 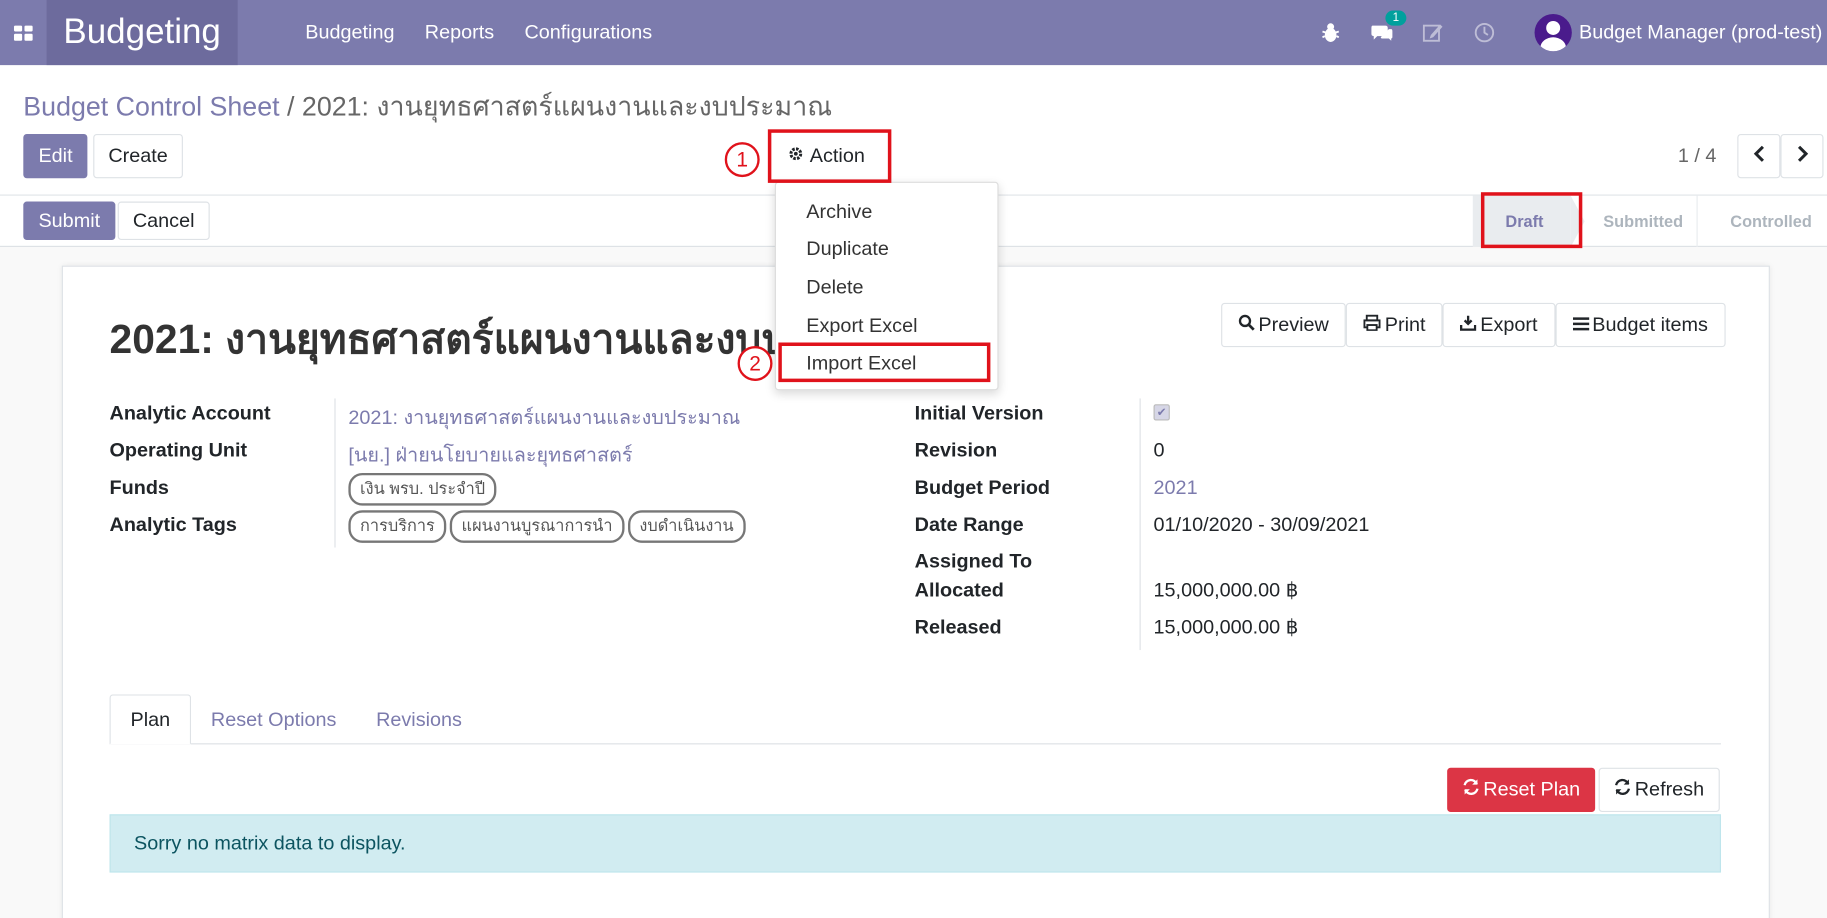 I want to click on funds-tags: เงิน พรบ. ประจำปี, so click(x=424, y=489).